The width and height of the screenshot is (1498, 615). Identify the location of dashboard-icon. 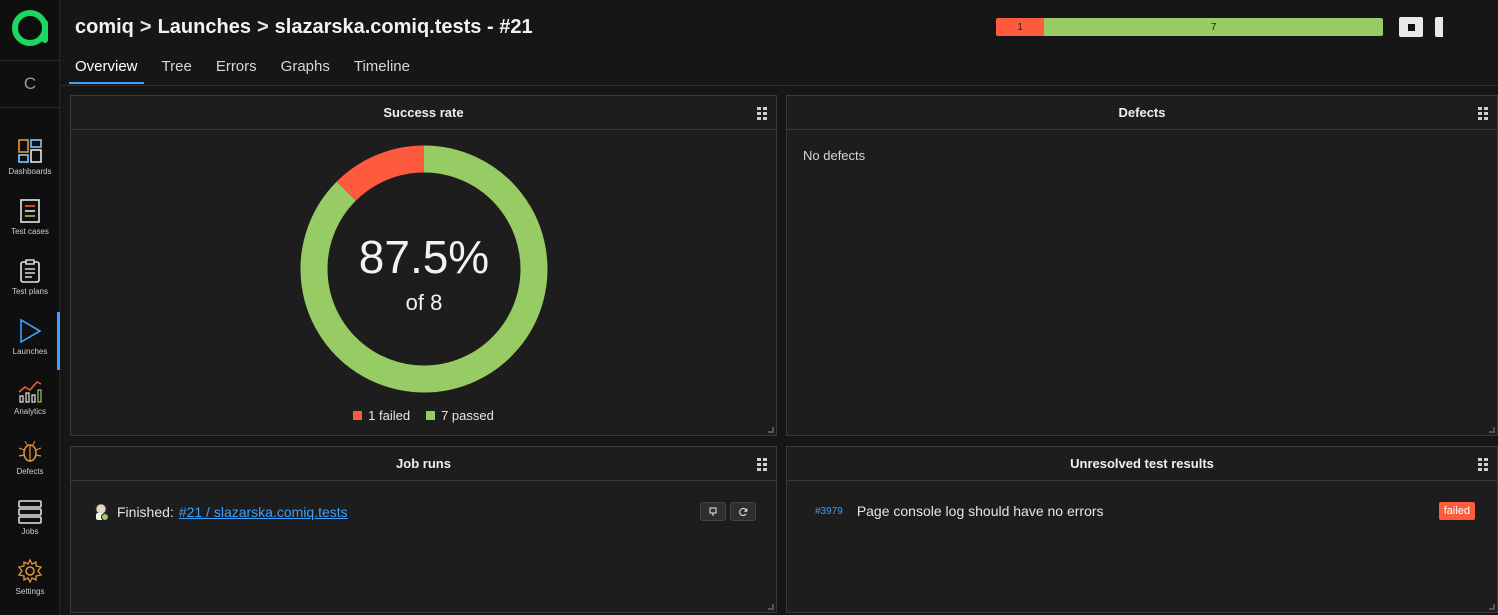
(30, 151).